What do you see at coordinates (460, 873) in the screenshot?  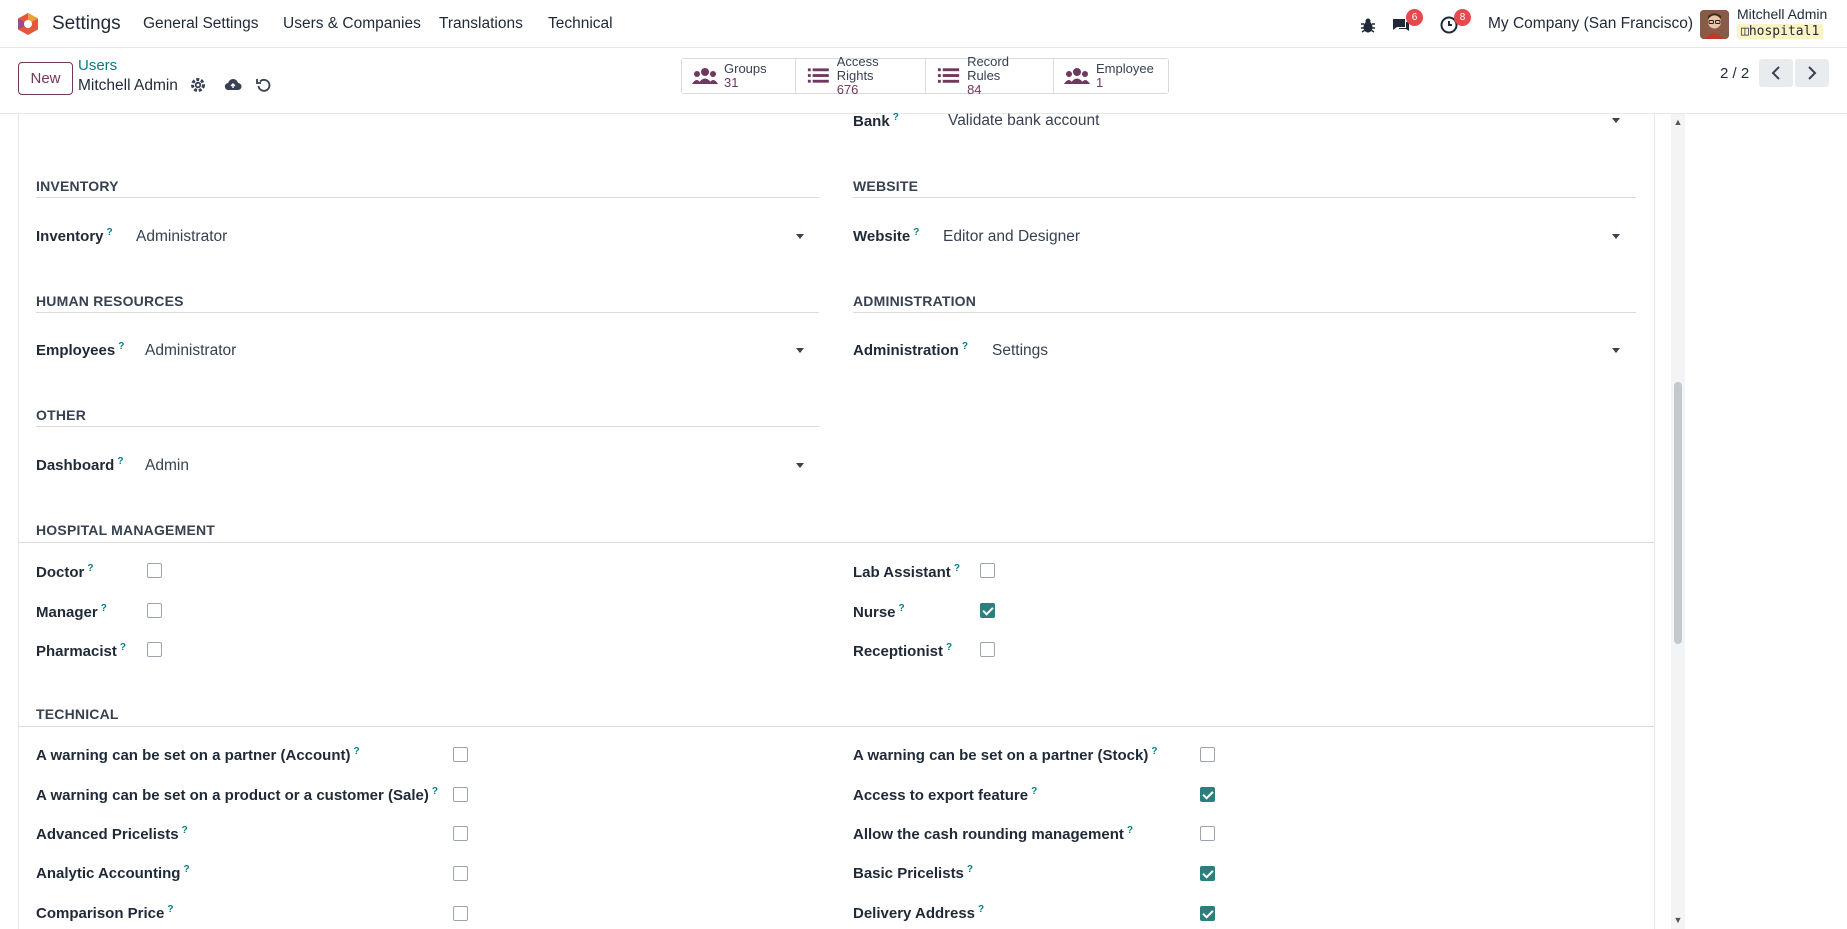 I see `checkbox-analytic-accounting` at bounding box center [460, 873].